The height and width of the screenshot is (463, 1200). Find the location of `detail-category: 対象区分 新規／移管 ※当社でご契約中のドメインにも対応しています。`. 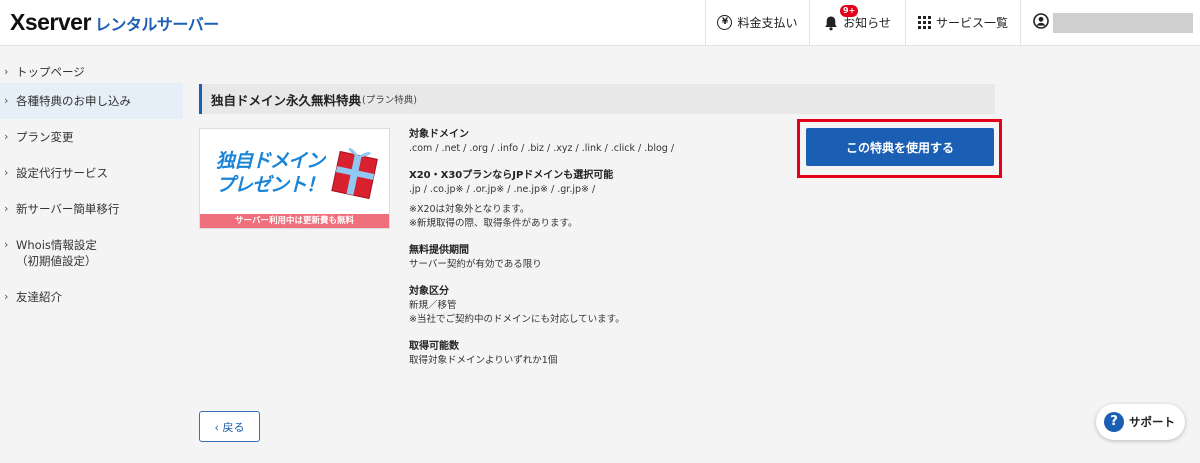

detail-category: 対象区分 新規／移管 ※当社でご契約中のドメインにも対応しています。 is located at coordinates (594, 306).